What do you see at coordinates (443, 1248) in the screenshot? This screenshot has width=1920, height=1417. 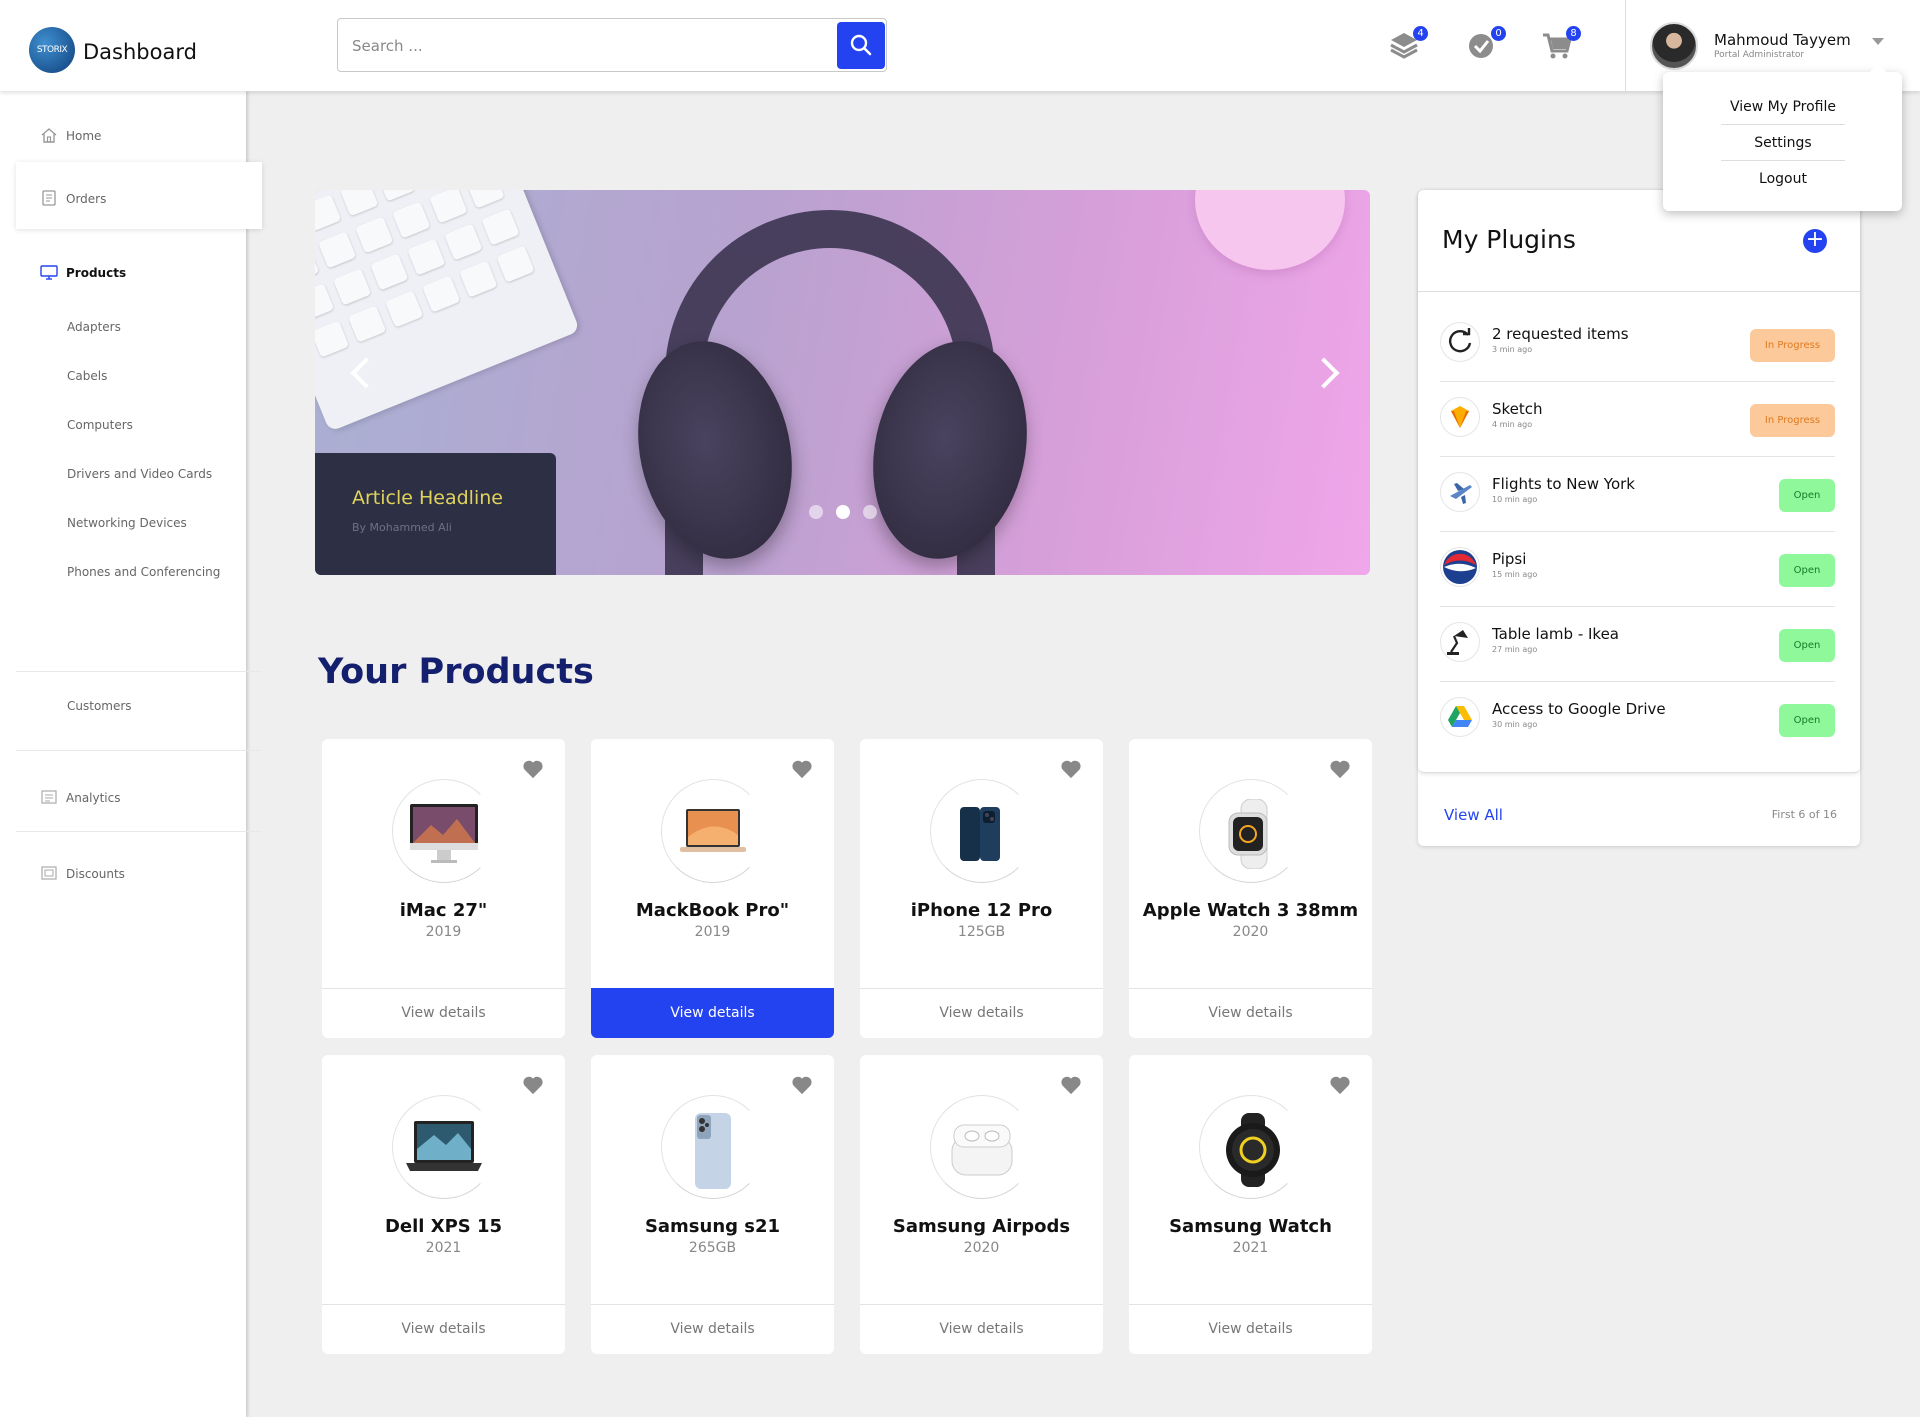 I see `product-subtitle: 2021` at bounding box center [443, 1248].